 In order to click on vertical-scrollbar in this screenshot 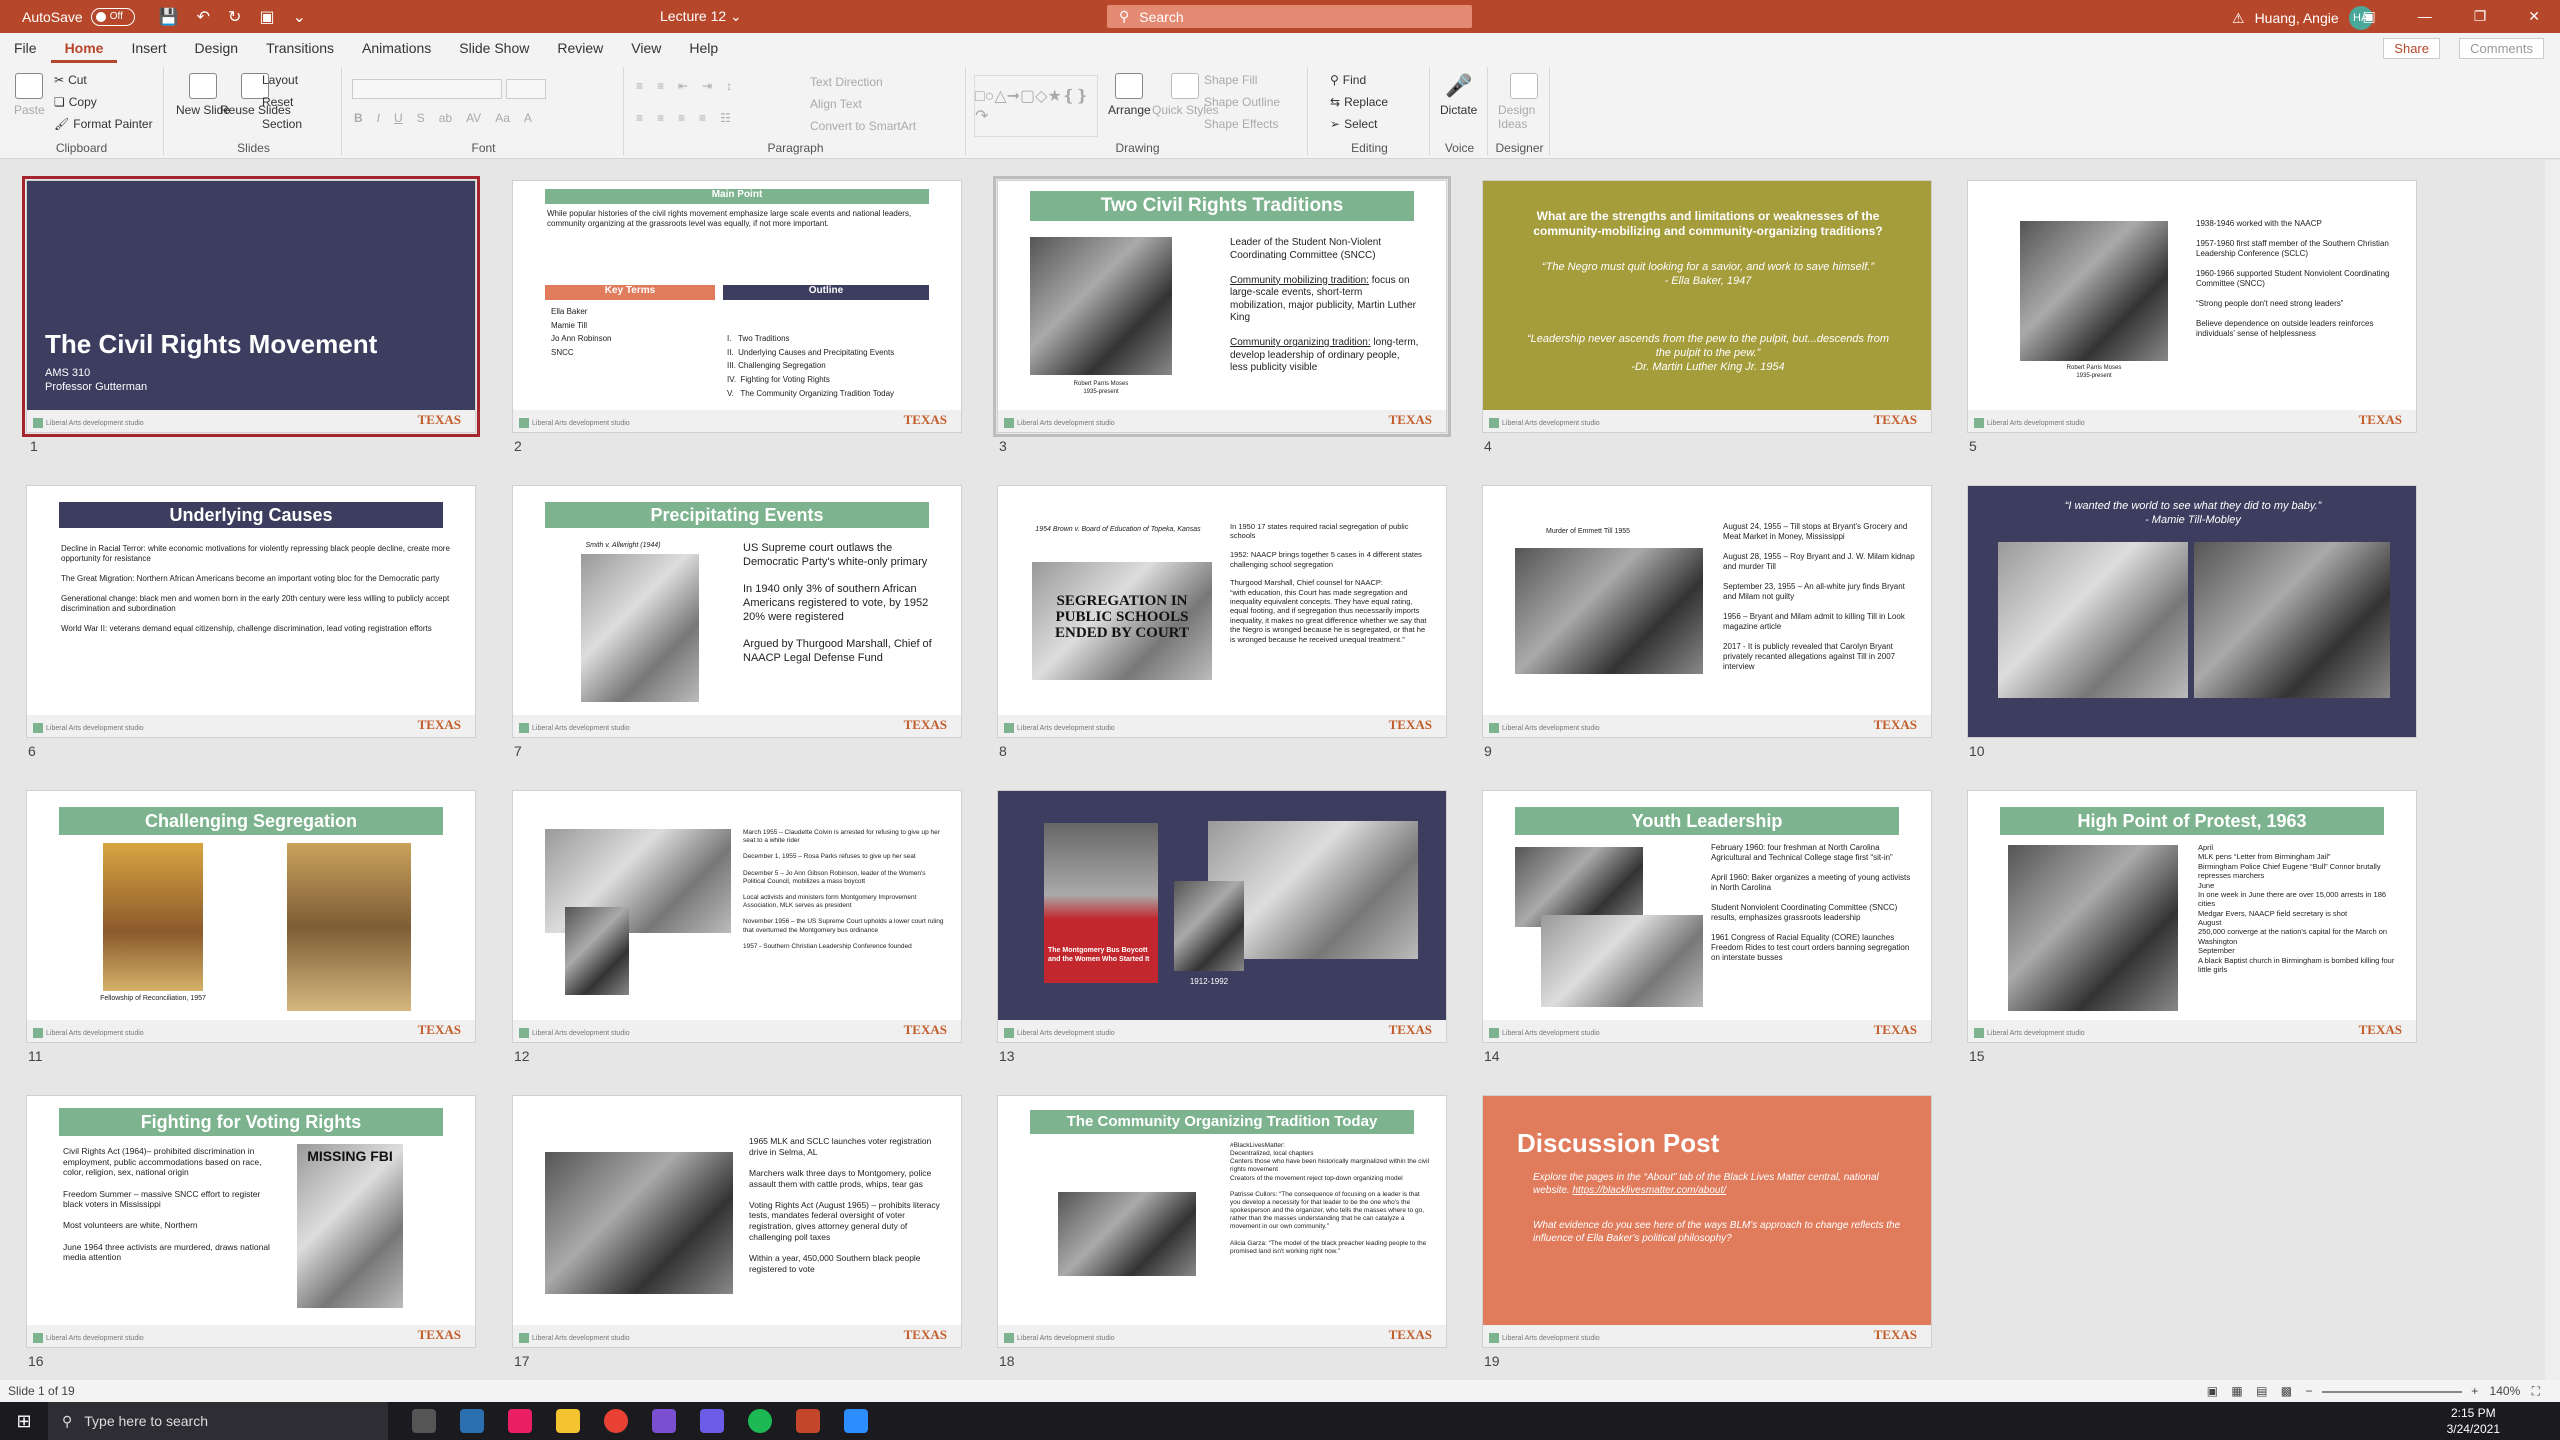, I will do `click(2552, 770)`.